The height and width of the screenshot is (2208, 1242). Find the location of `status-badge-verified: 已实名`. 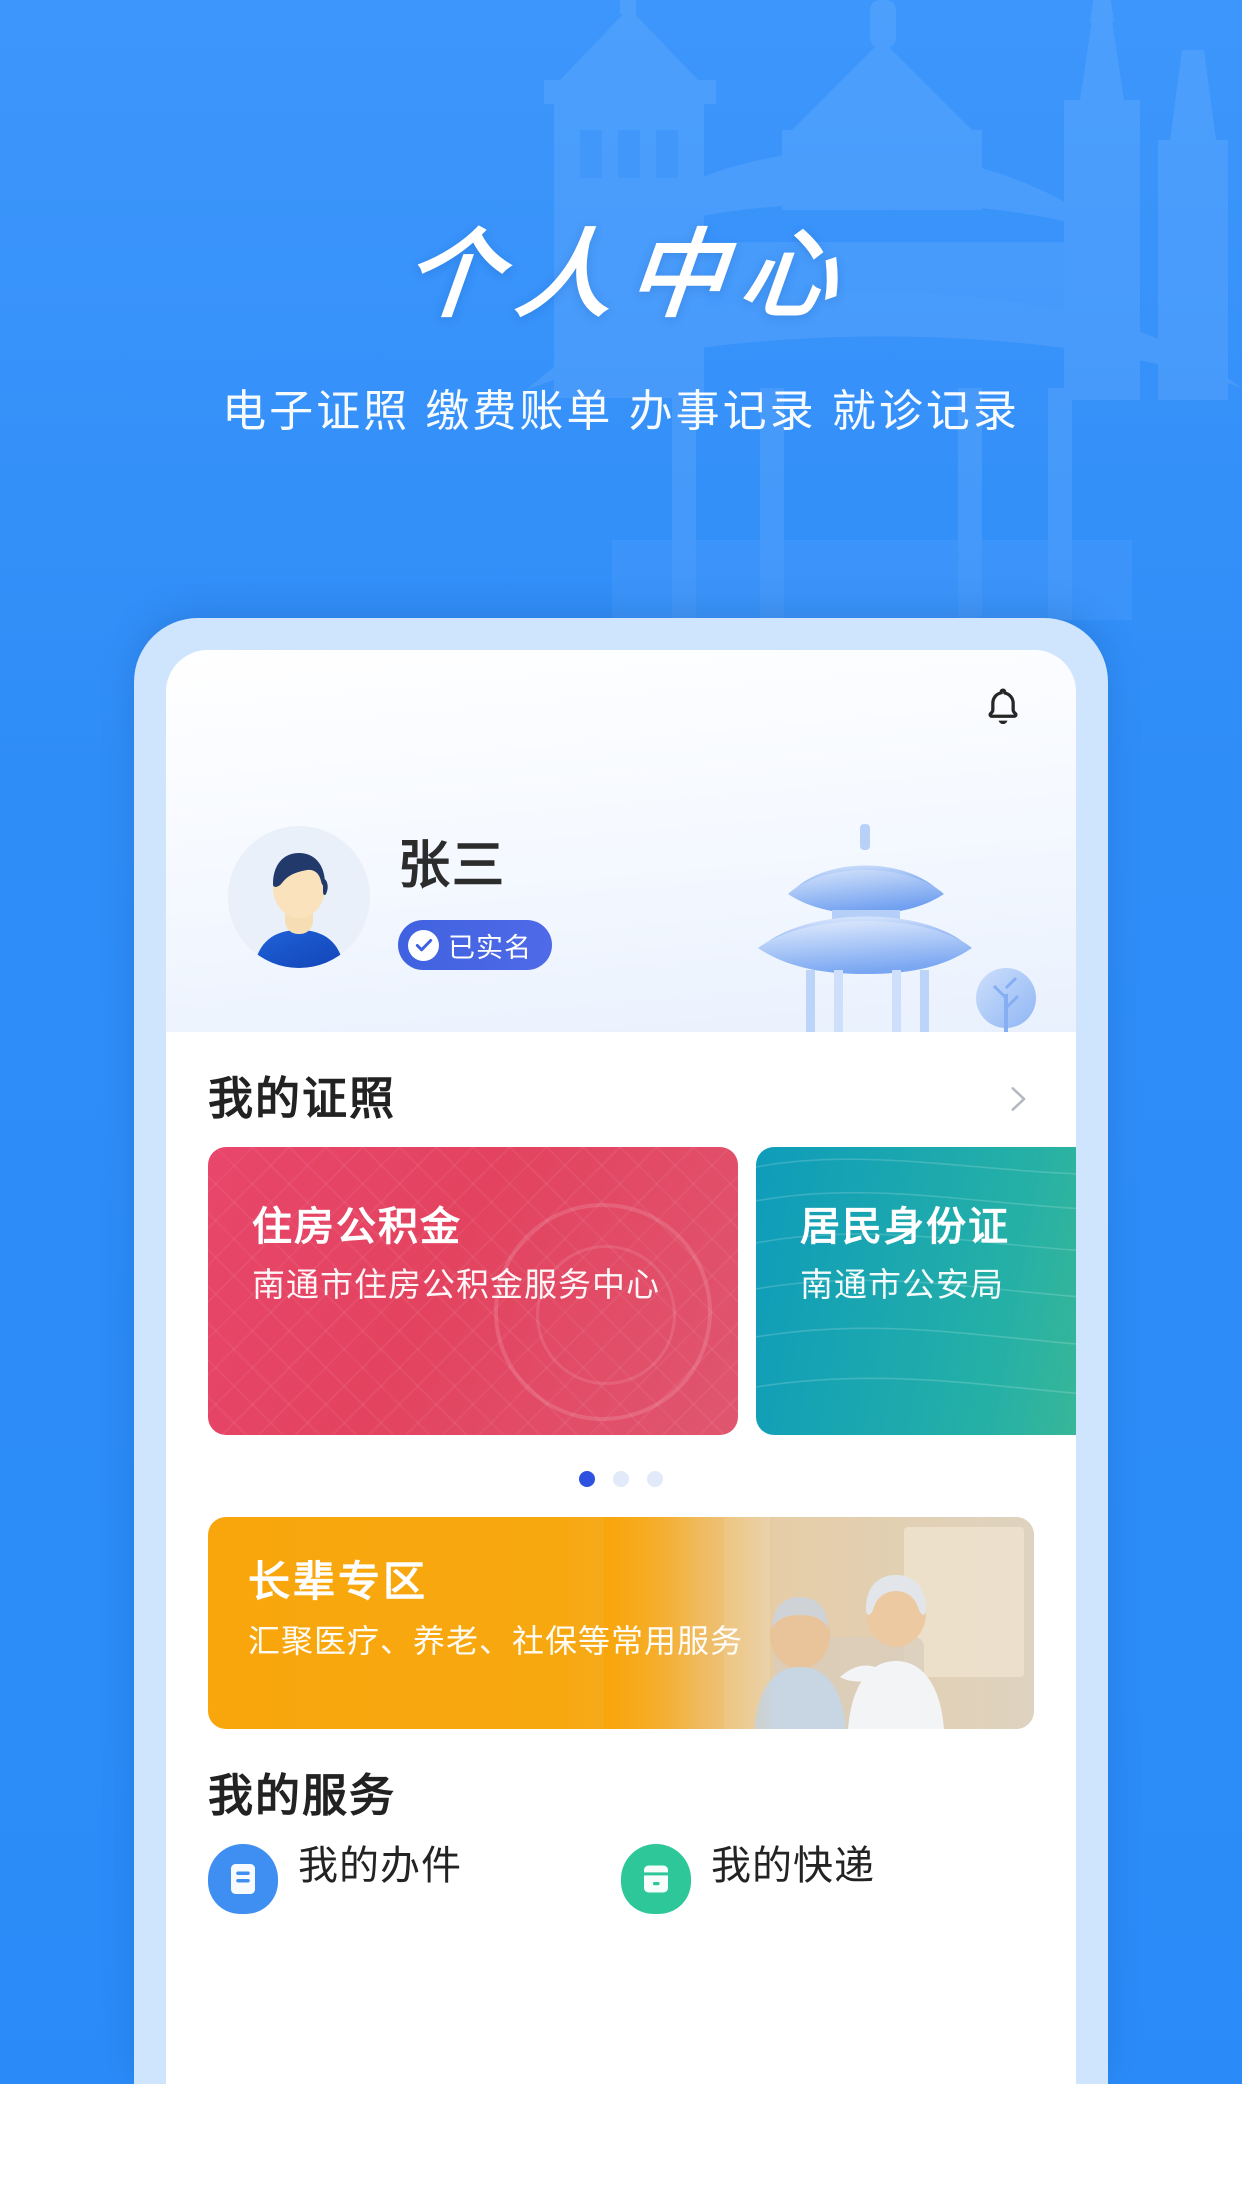

status-badge-verified: 已实名 is located at coordinates (475, 945).